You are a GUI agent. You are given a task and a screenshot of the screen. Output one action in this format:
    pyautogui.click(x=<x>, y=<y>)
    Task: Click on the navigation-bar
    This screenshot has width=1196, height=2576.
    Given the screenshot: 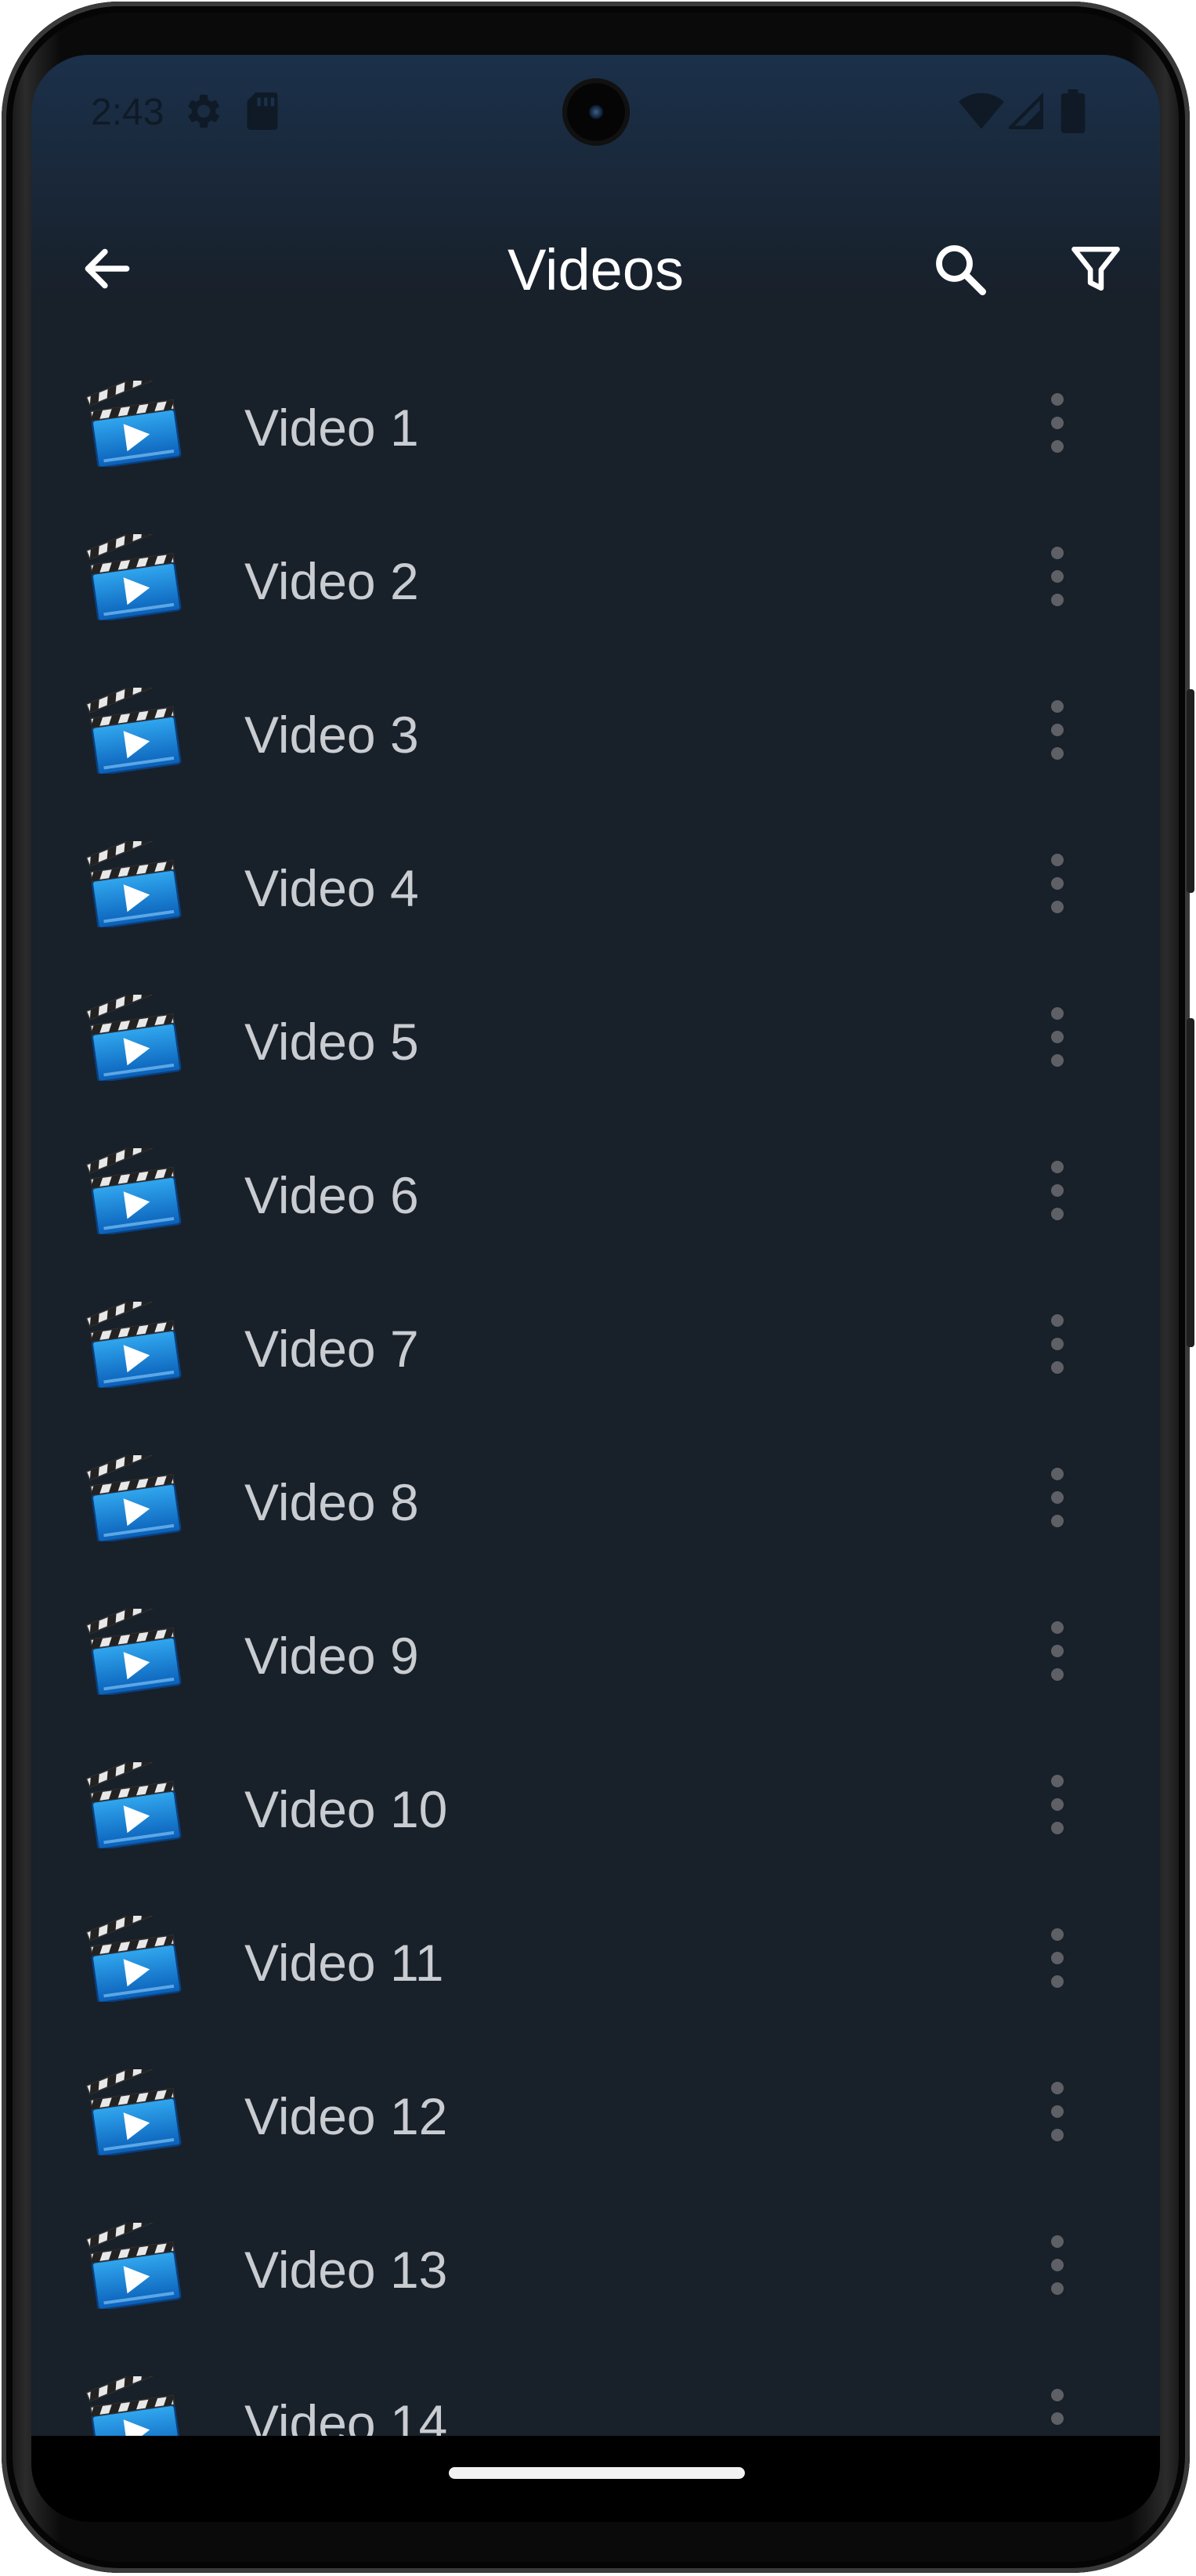 What is the action you would take?
    pyautogui.click(x=595, y=2479)
    